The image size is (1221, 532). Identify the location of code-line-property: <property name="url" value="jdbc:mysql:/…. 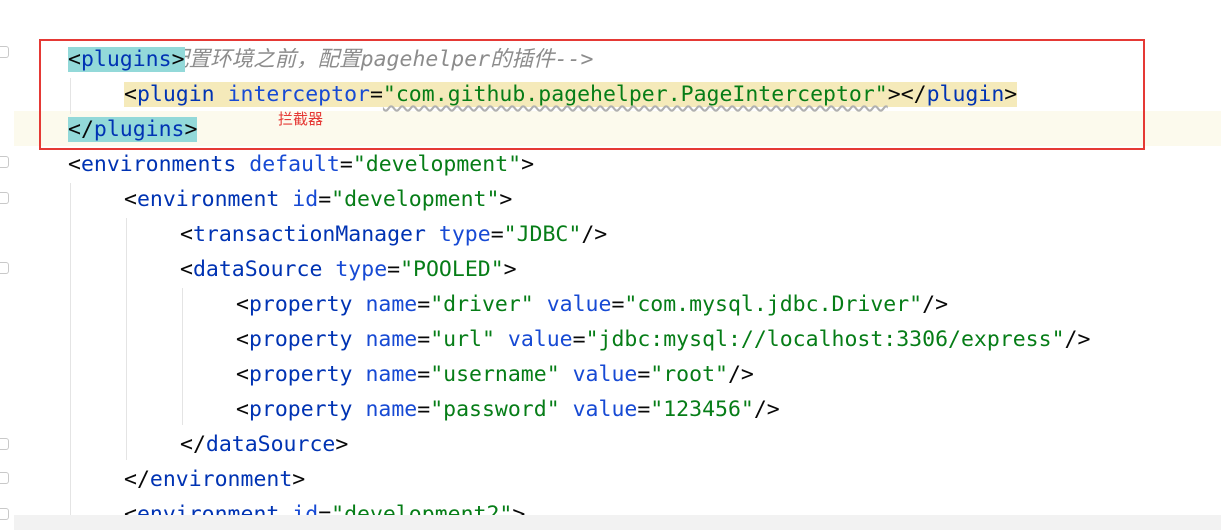
(663, 339).